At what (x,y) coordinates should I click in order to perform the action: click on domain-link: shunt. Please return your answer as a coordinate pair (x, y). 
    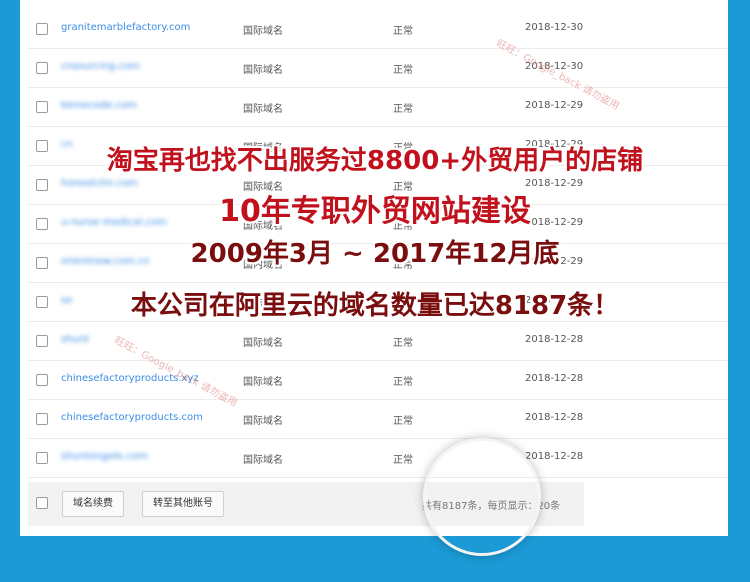
    Looking at the image, I should click on (148, 339).